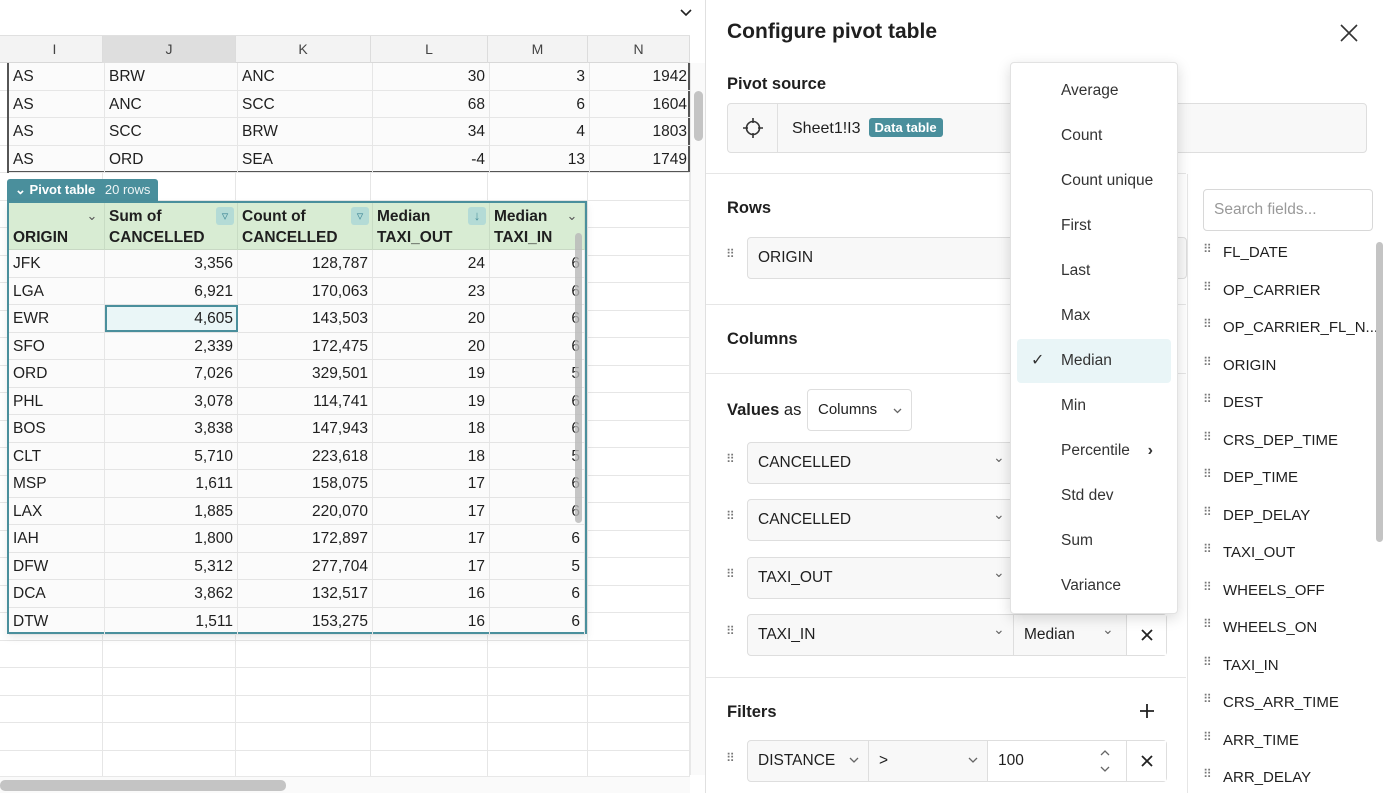 This screenshot has height=793, width=1384. Describe the element at coordinates (55, 49) in the screenshot. I see `column-header-i: I` at that location.